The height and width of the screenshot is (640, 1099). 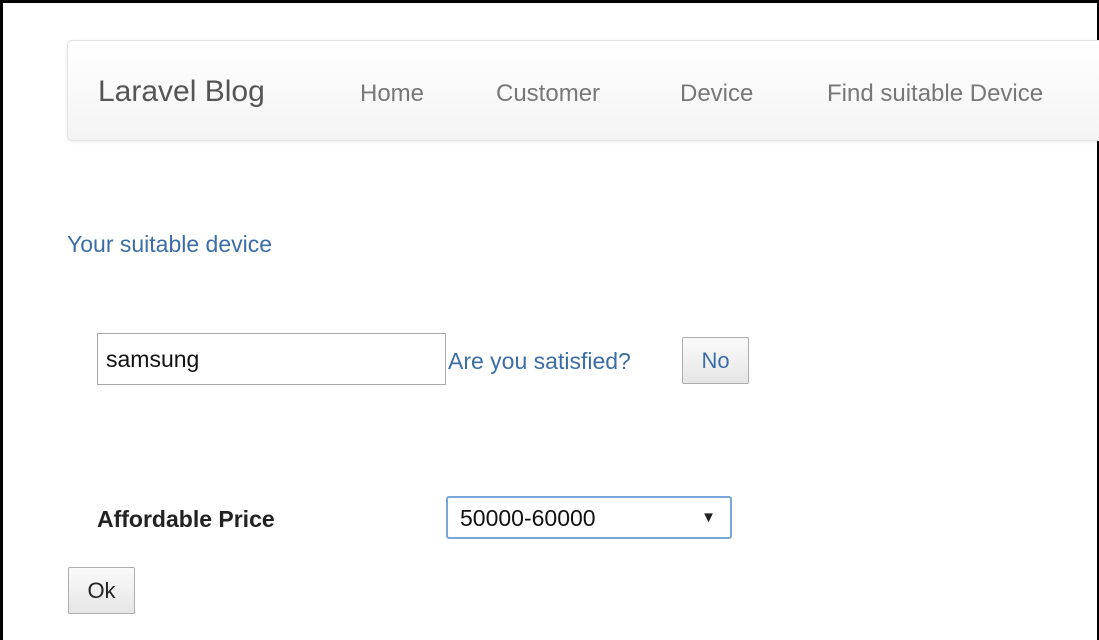 What do you see at coordinates (548, 94) in the screenshot?
I see `nav-link-customer: Customer` at bounding box center [548, 94].